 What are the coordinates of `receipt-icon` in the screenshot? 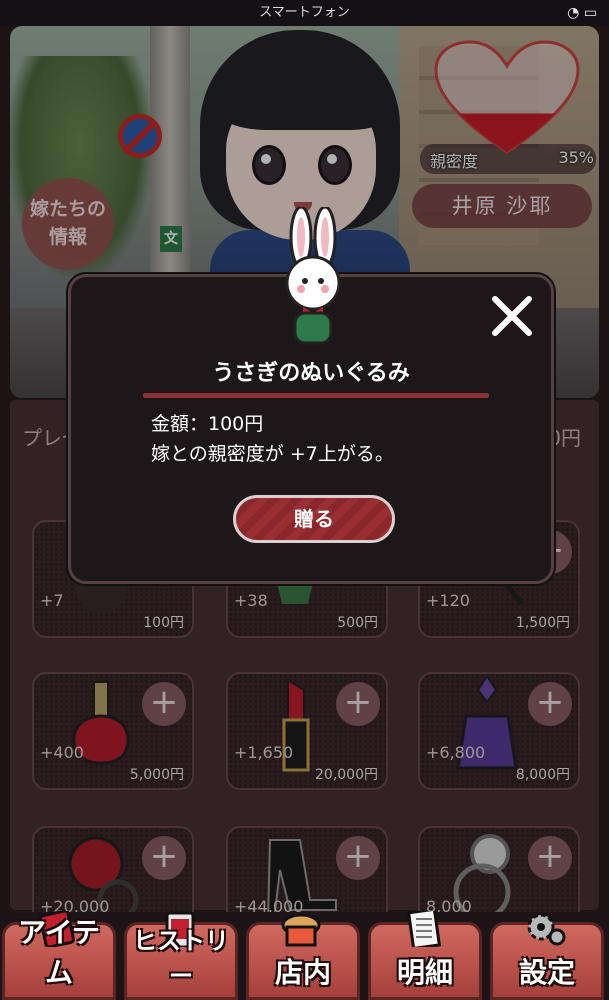 It's located at (424, 929).